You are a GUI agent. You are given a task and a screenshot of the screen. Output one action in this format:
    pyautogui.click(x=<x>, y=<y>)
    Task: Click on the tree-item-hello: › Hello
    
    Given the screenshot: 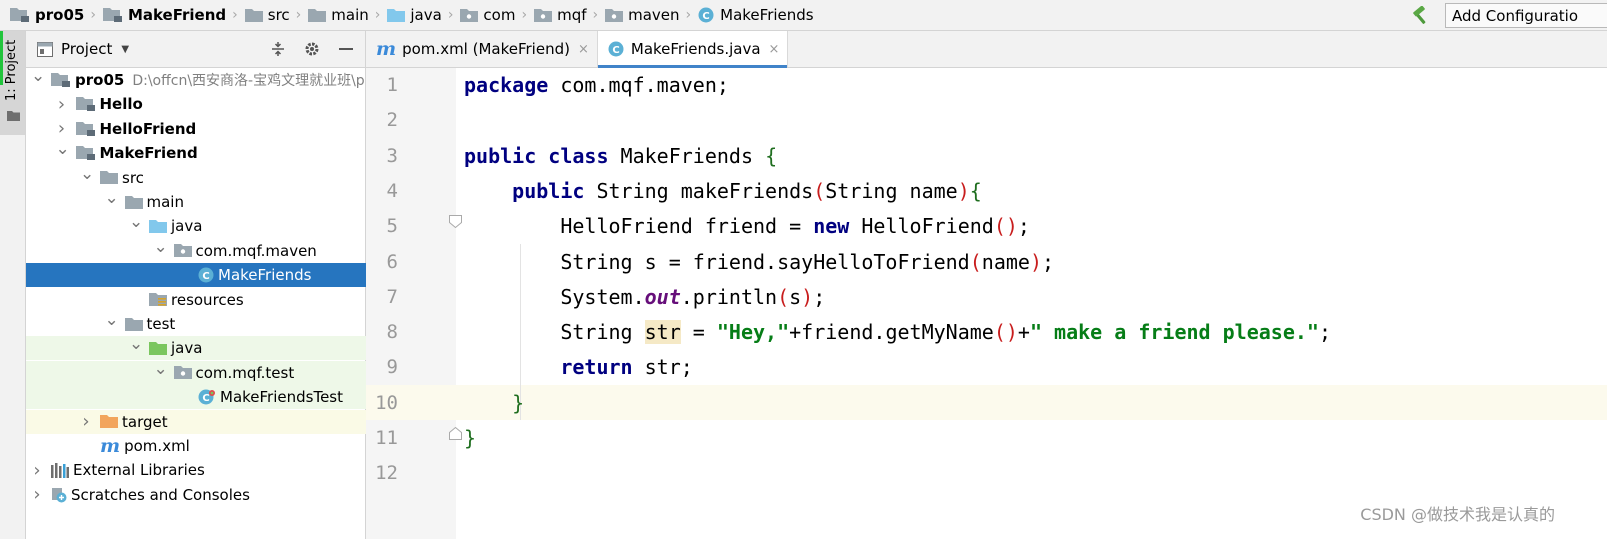 What is the action you would take?
    pyautogui.click(x=196, y=104)
    